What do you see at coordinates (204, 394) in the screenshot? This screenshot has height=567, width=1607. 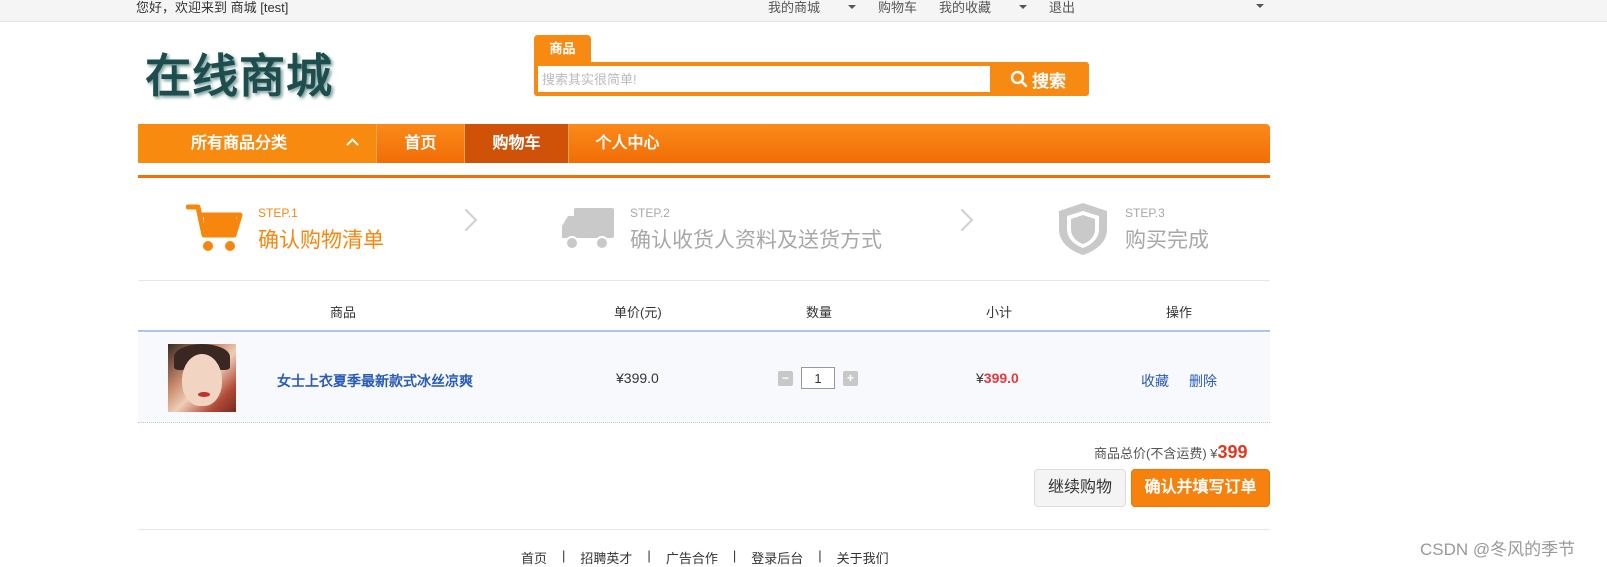 I see `thumbnail-lips` at bounding box center [204, 394].